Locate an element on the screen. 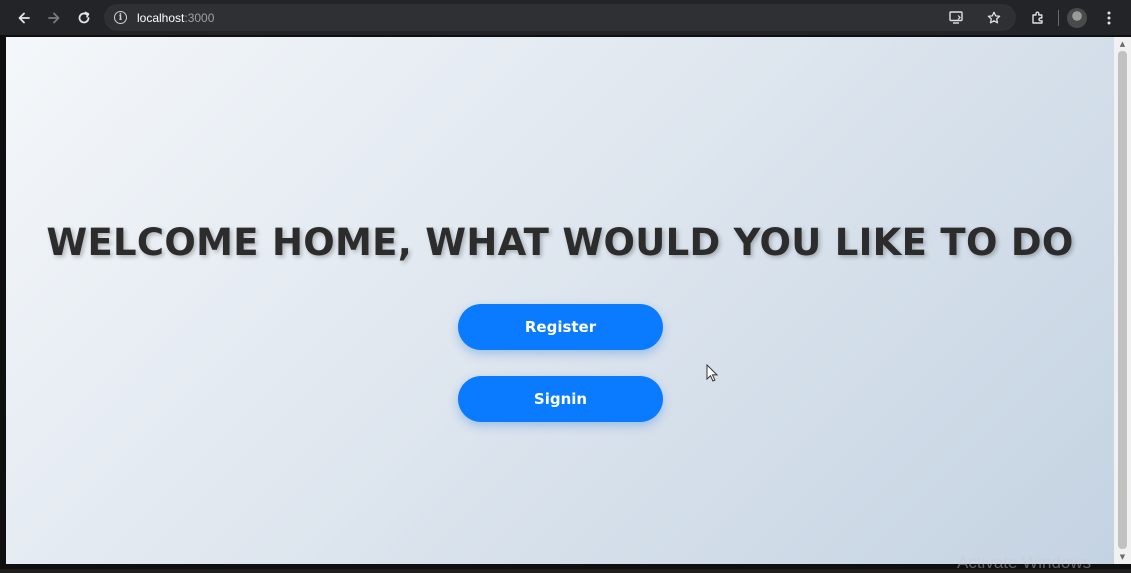 The width and height of the screenshot is (1131, 573). register-button: Register is located at coordinates (560, 327).